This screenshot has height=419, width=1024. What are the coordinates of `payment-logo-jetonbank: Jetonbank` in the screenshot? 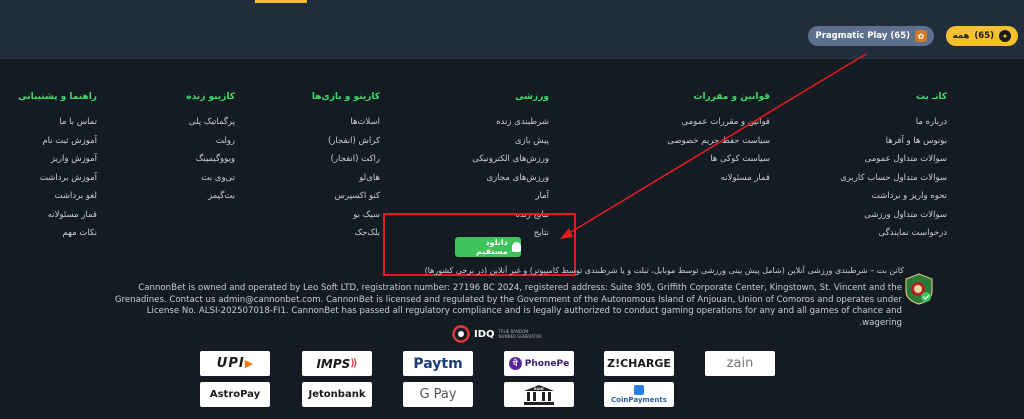 It's located at (337, 394).